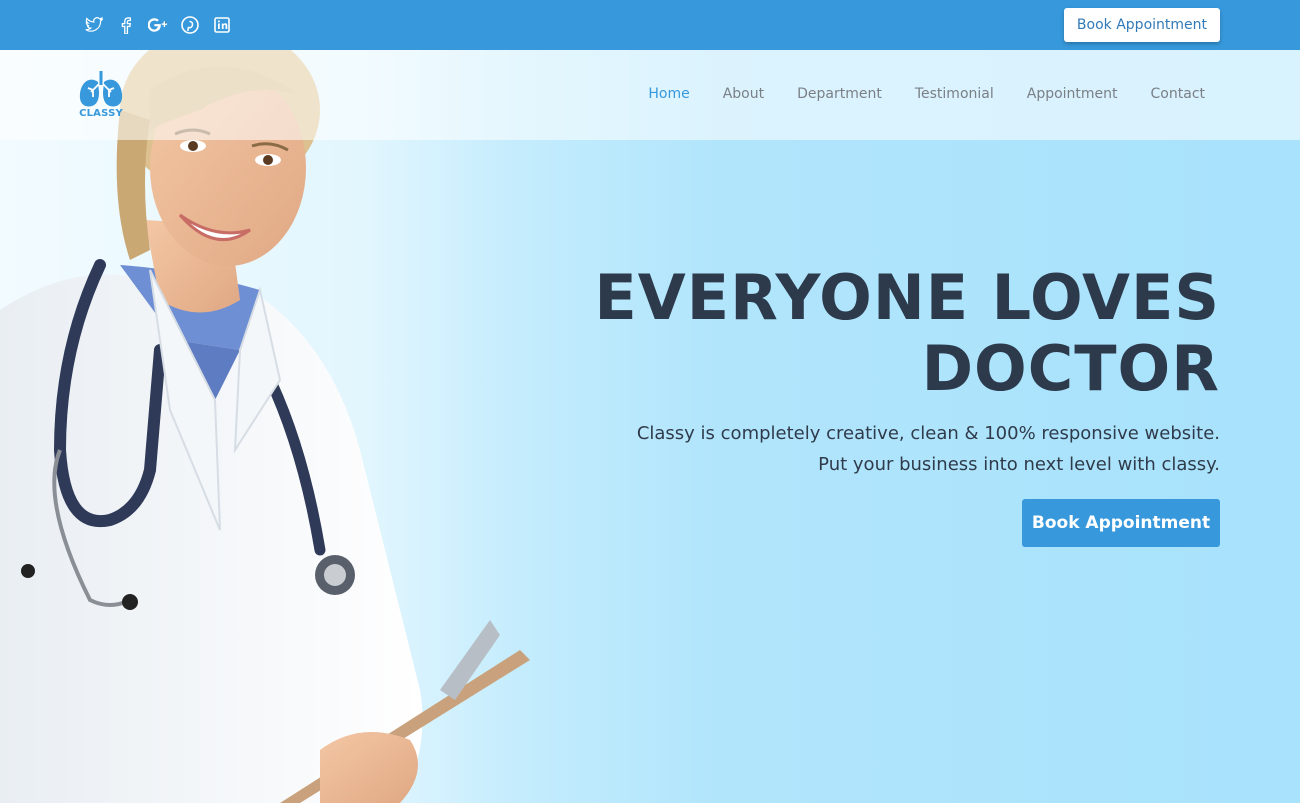 This screenshot has height=803, width=1300. I want to click on pinterest-icon, so click(190, 25).